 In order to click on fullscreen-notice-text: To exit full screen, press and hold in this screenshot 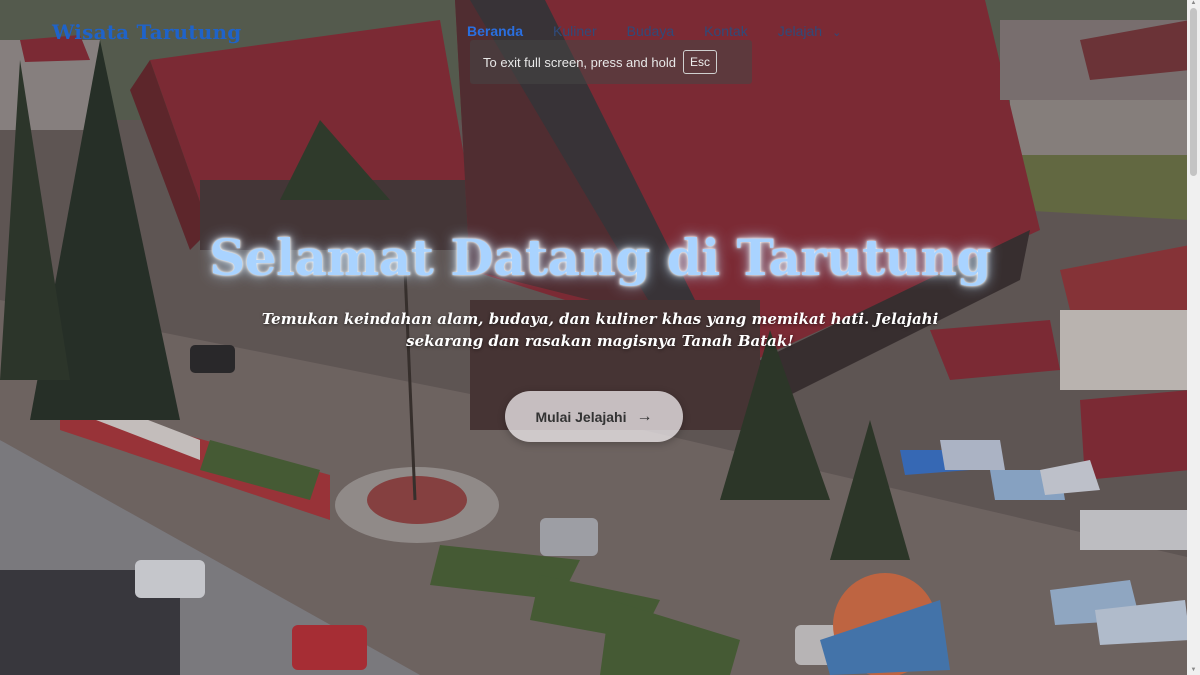, I will do `click(579, 62)`.